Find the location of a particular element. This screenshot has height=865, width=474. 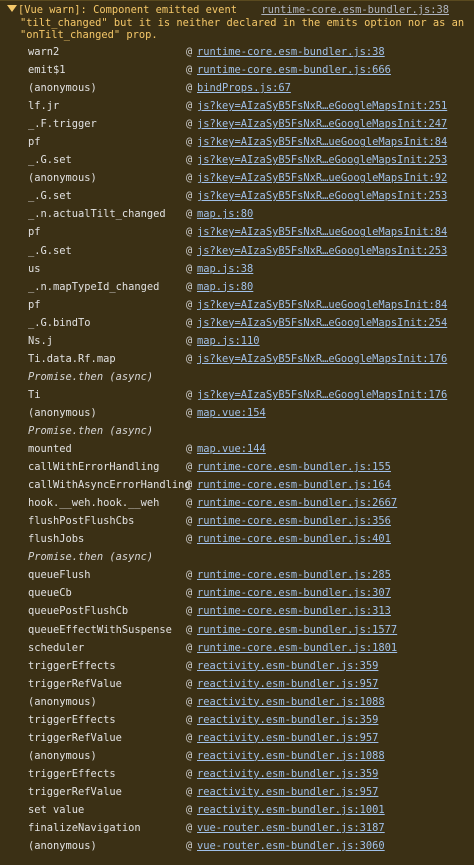

frame-source-link: js?key=AIzaSyB5FsNxR…eGoogleMapsInit:251 is located at coordinates (322, 106).